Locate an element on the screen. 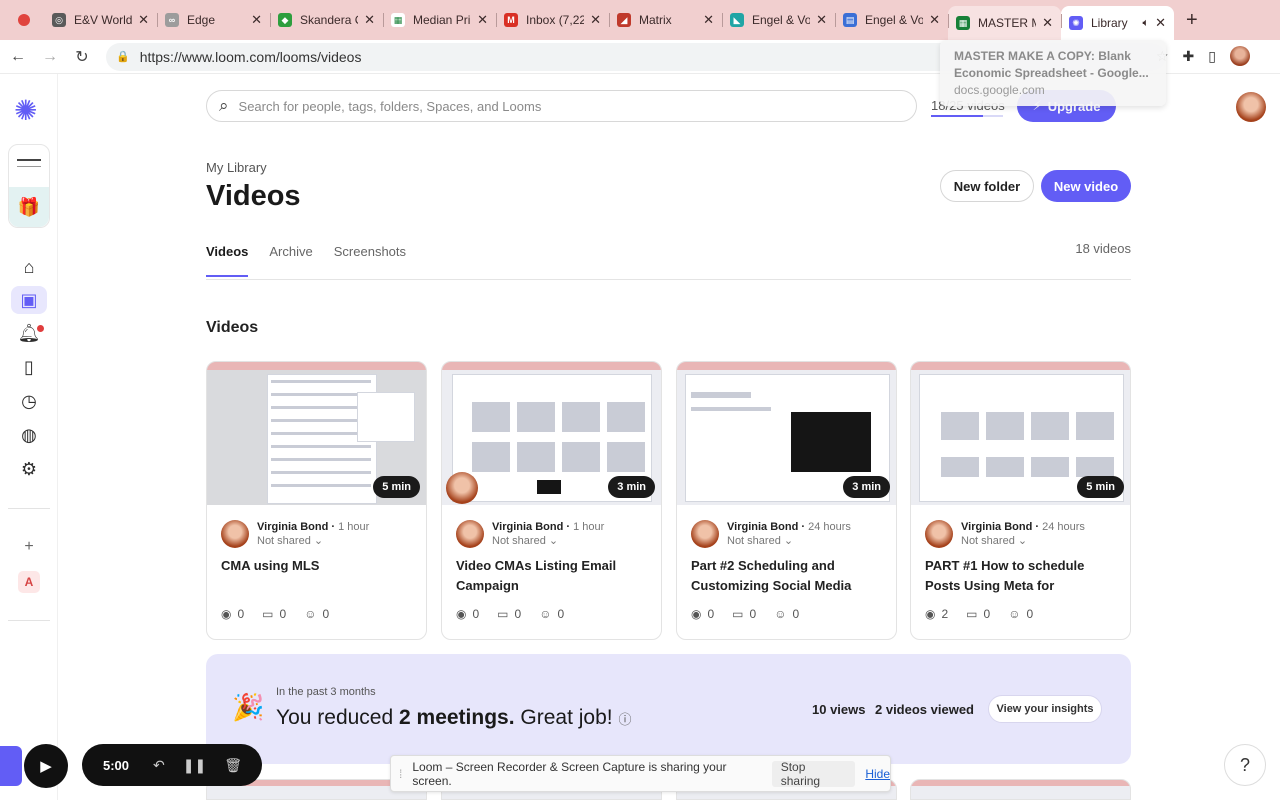 This screenshot has height=800, width=1280. tab-videos: Videos is located at coordinates (227, 260).